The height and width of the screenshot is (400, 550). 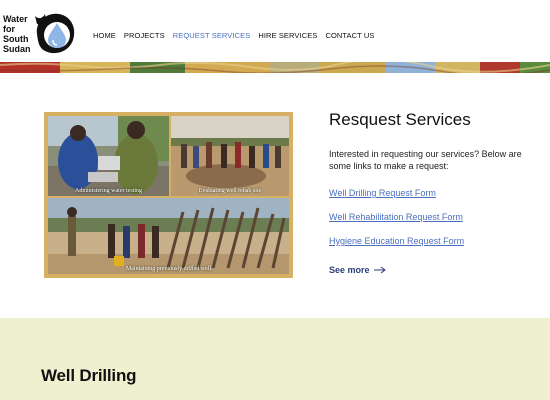 I want to click on water-testing-image, so click(x=108, y=156).